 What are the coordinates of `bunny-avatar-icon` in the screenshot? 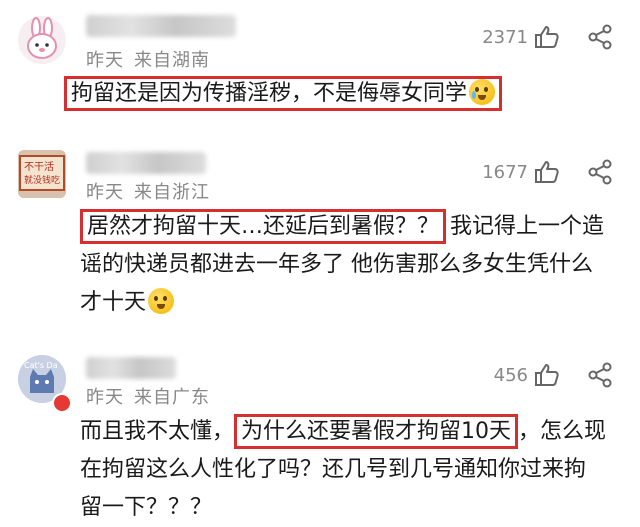 It's located at (42, 40).